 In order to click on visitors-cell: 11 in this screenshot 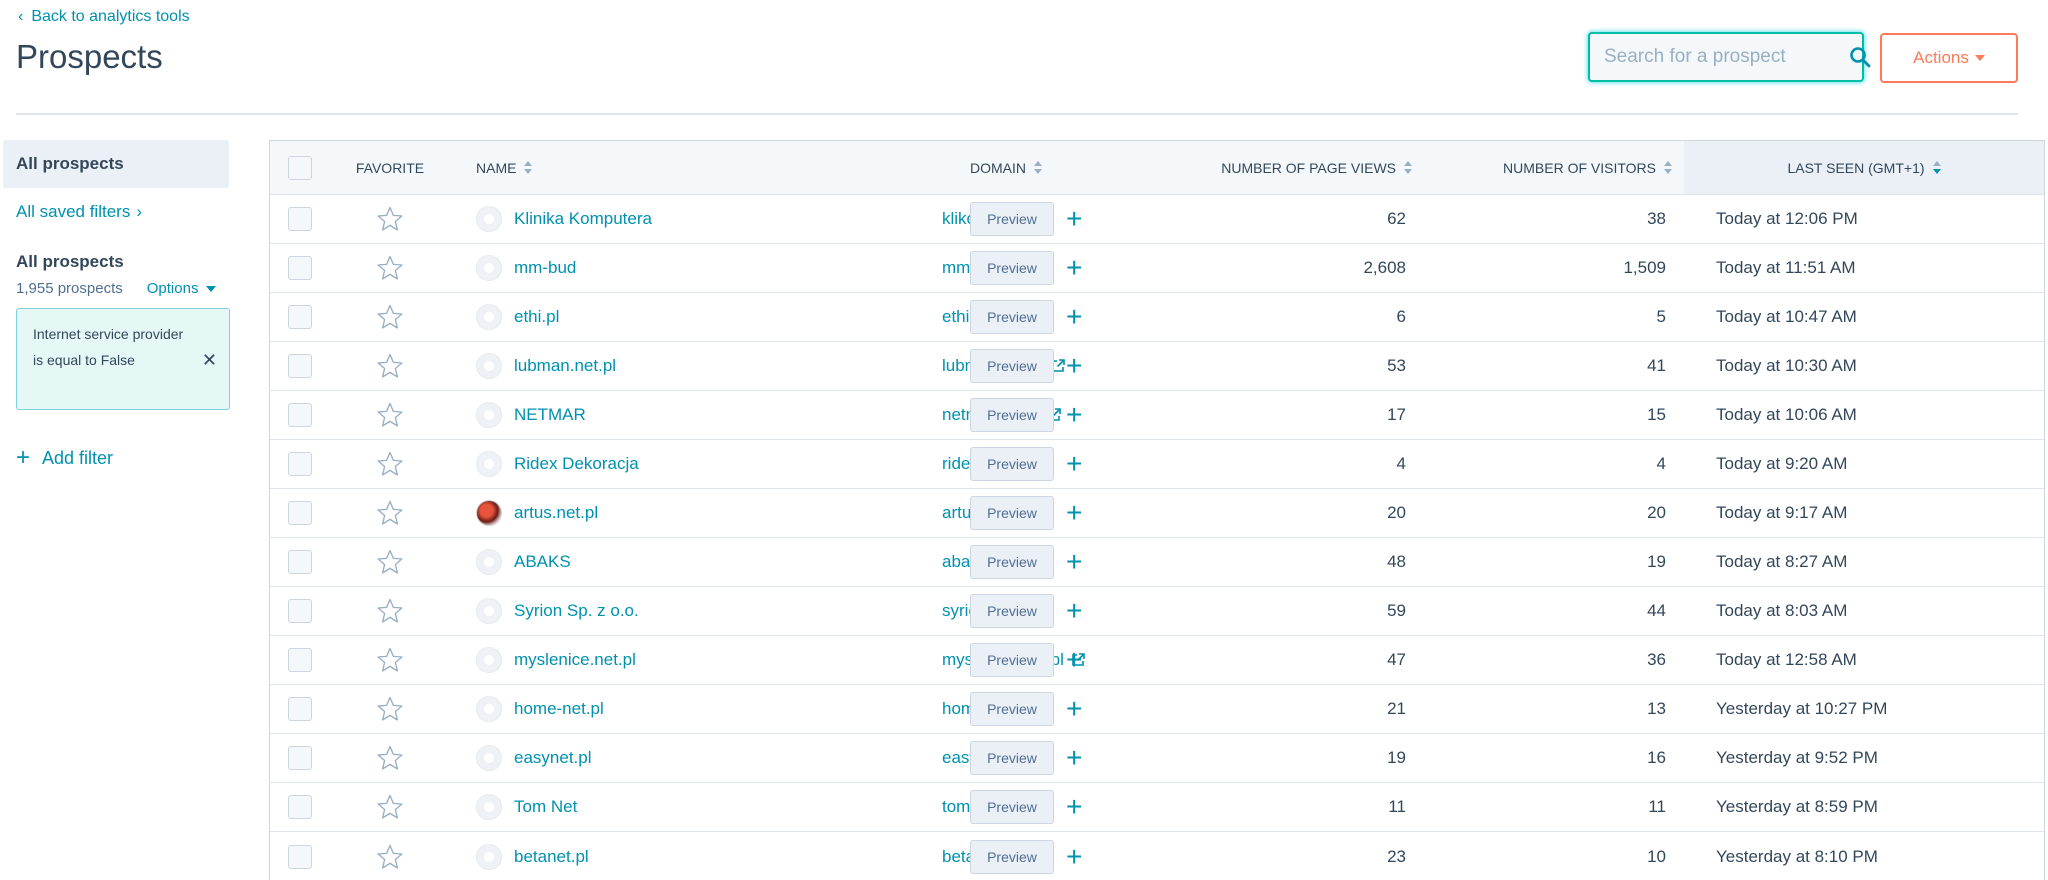, I will do `click(1657, 806)`.